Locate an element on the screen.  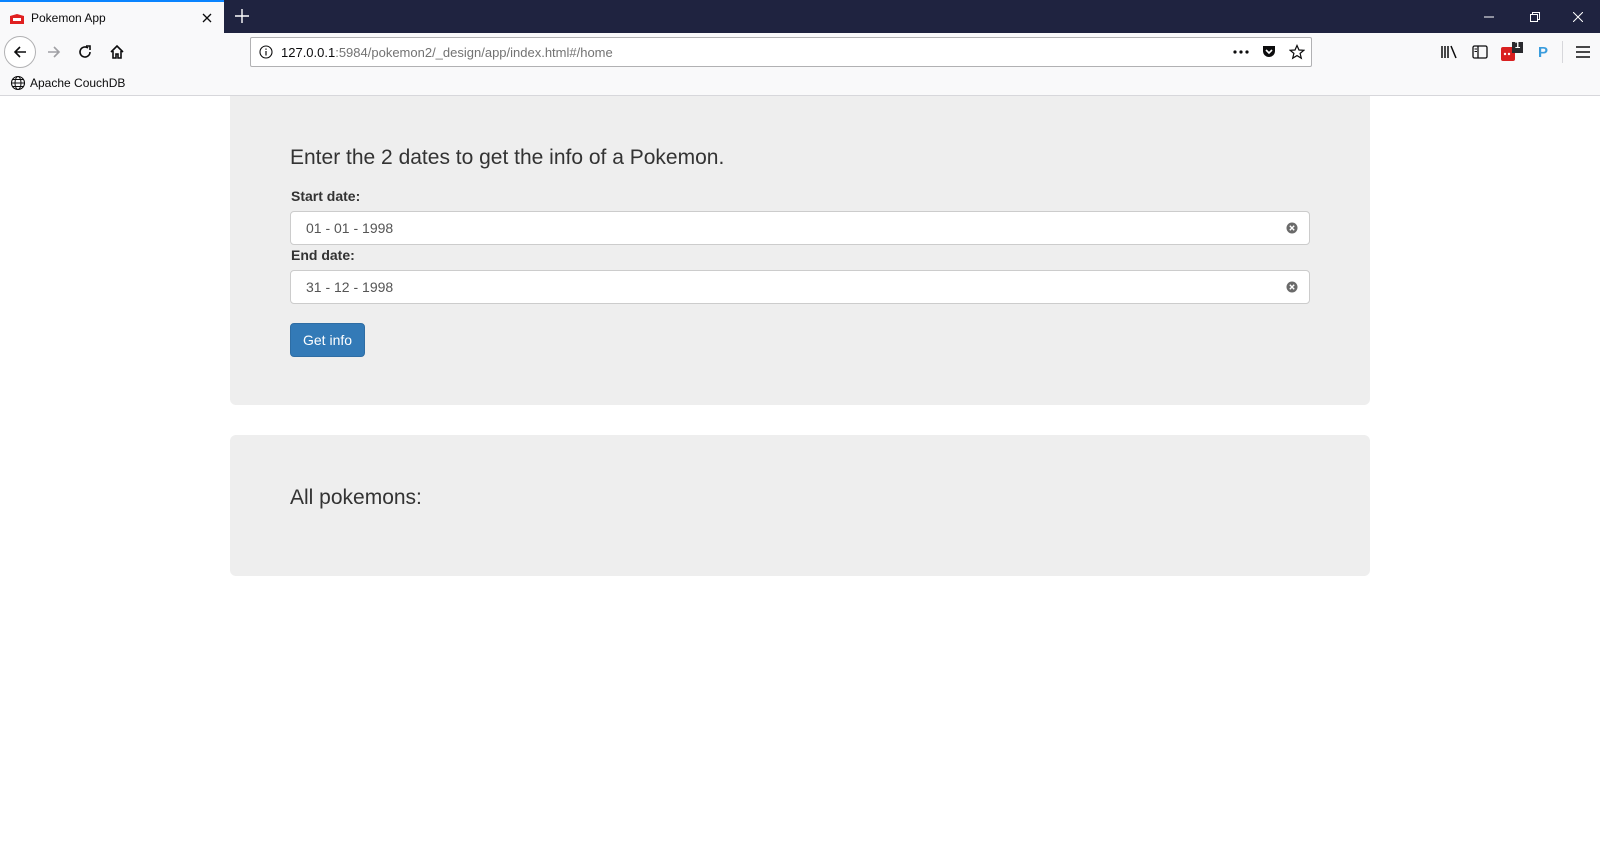
back-arrow-icon is located at coordinates (20, 52).